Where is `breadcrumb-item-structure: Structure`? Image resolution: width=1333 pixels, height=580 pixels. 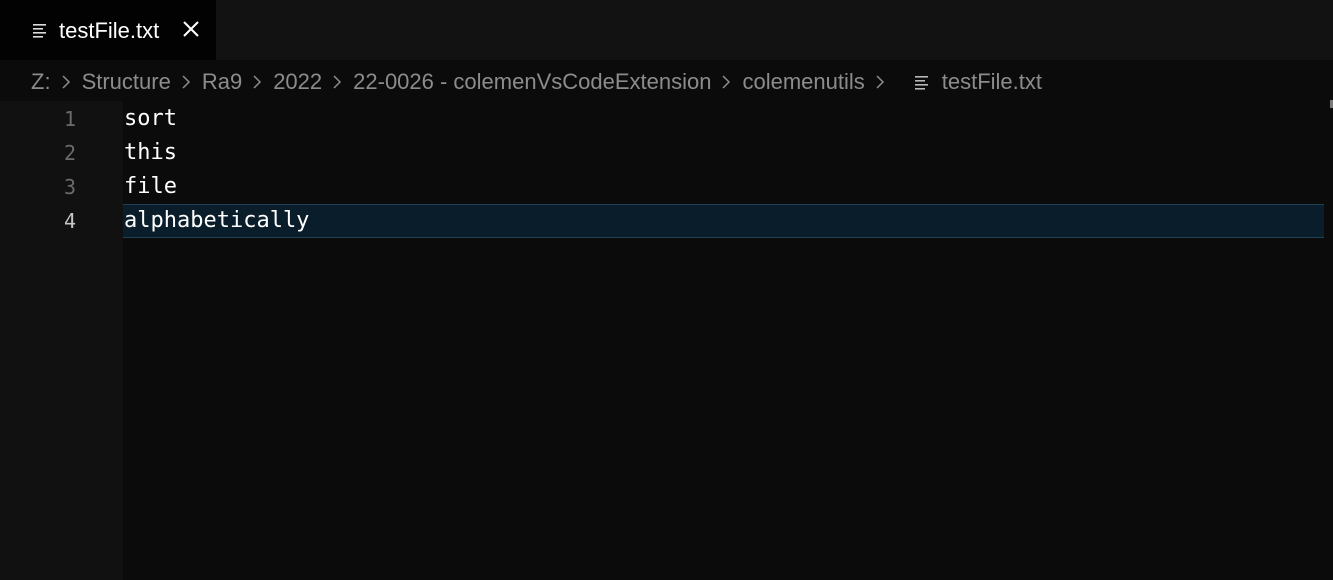
breadcrumb-item-structure: Structure is located at coordinates (126, 82).